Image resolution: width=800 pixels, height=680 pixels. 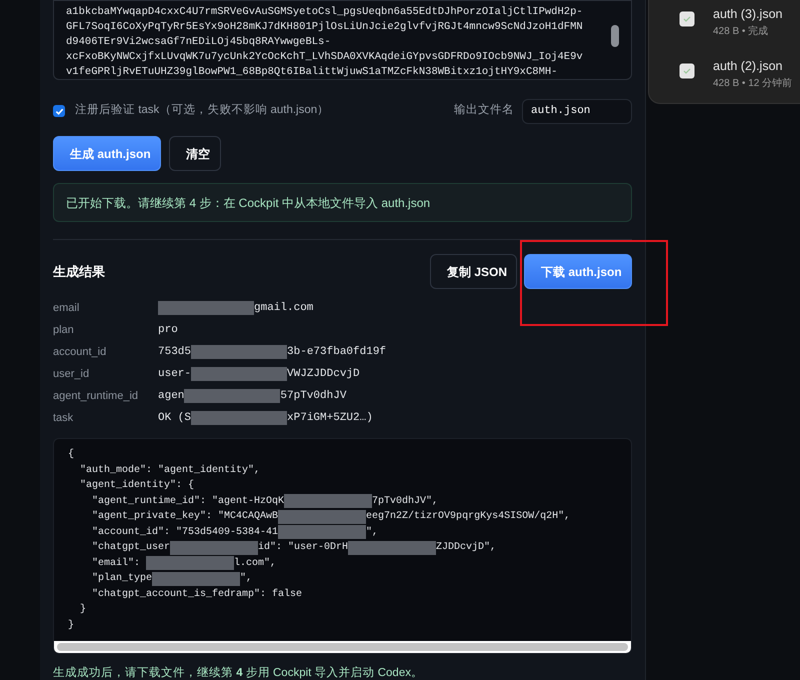 I want to click on code-text: "agent_runtime_id": "agent-HzOqK, so click(x=187, y=501).